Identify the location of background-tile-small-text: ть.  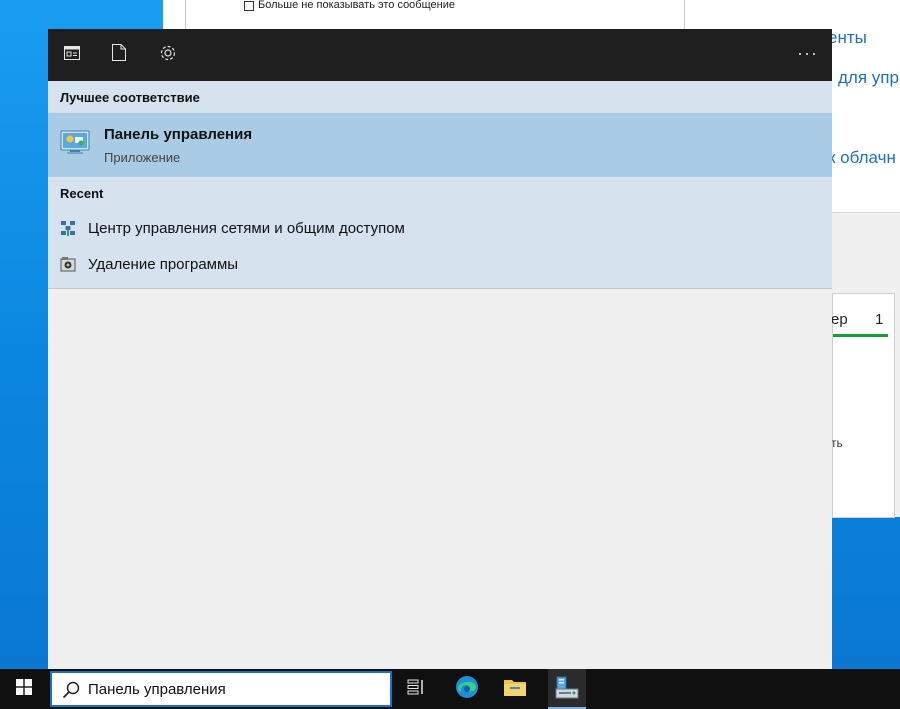
(837, 443).